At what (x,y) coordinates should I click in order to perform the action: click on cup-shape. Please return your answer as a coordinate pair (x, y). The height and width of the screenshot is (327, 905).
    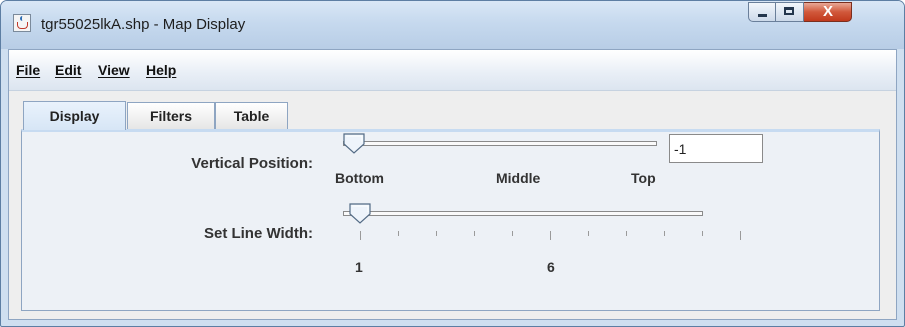
    Looking at the image, I should click on (22, 25).